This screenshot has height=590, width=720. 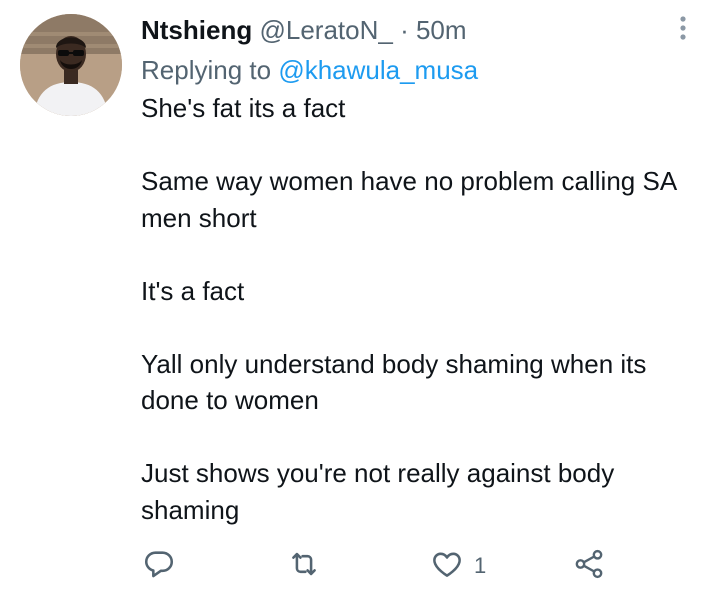 I want to click on share-button, so click(x=589, y=566).